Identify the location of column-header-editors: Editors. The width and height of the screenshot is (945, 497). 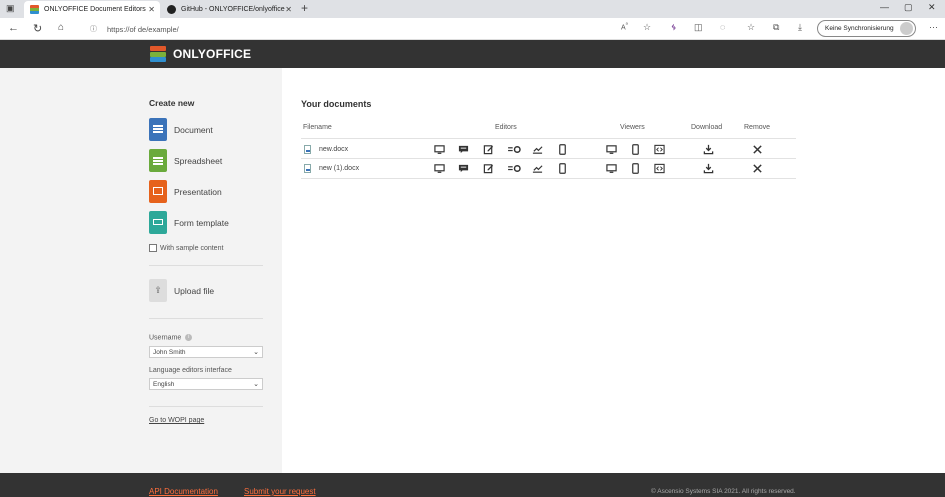
(506, 127).